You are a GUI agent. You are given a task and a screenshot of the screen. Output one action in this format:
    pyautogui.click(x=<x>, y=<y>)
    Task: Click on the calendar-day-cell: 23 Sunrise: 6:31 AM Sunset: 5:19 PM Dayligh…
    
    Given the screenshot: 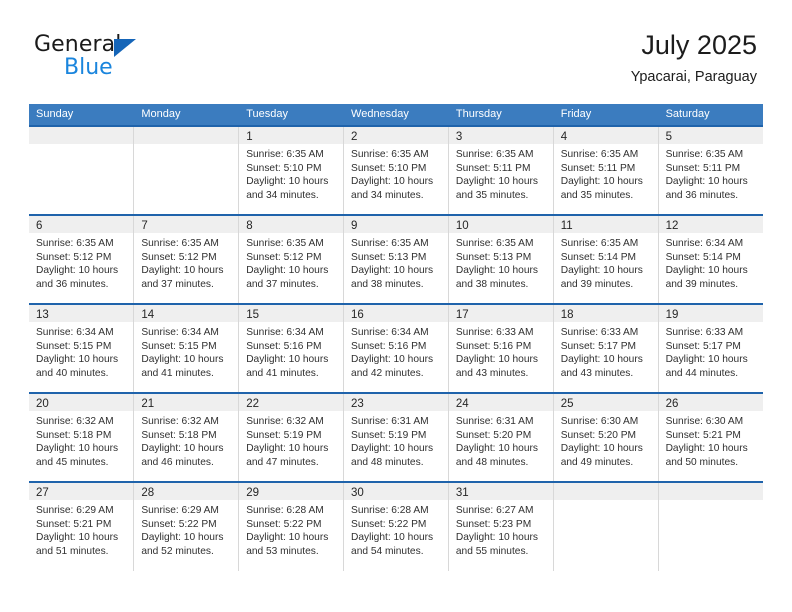 What is the action you would take?
    pyautogui.click(x=396, y=437)
    